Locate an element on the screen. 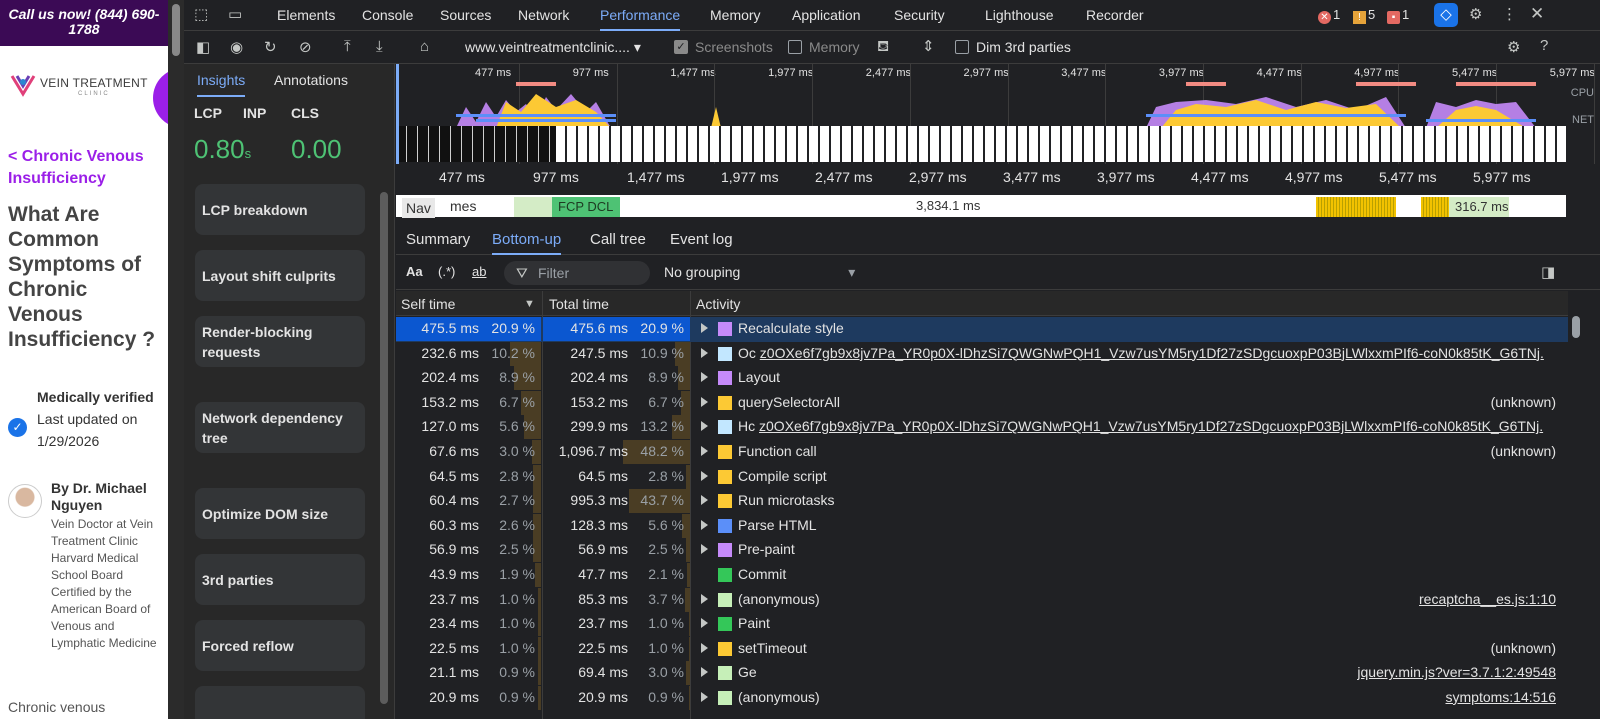  insight-network-dependency-tree: Network dependency tree is located at coordinates (280, 427).